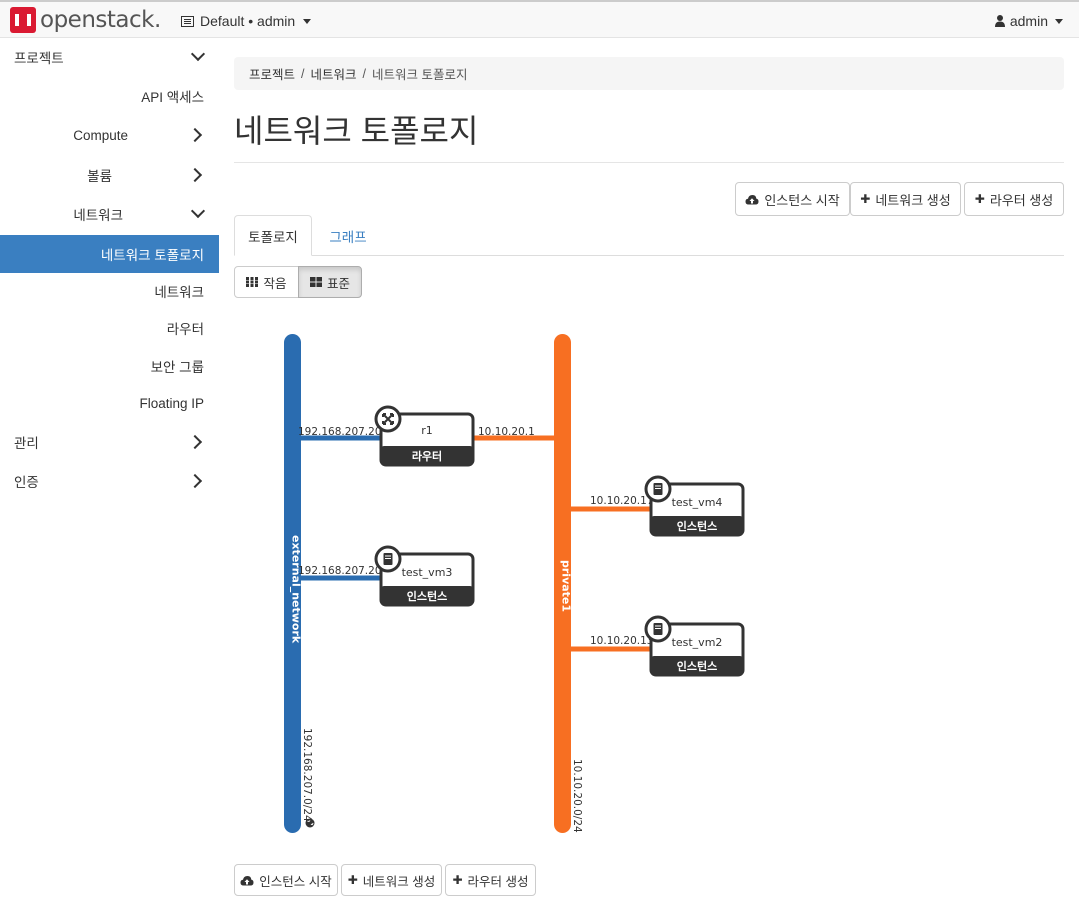 The image size is (1079, 922). I want to click on view-small-button: 작음, so click(266, 282).